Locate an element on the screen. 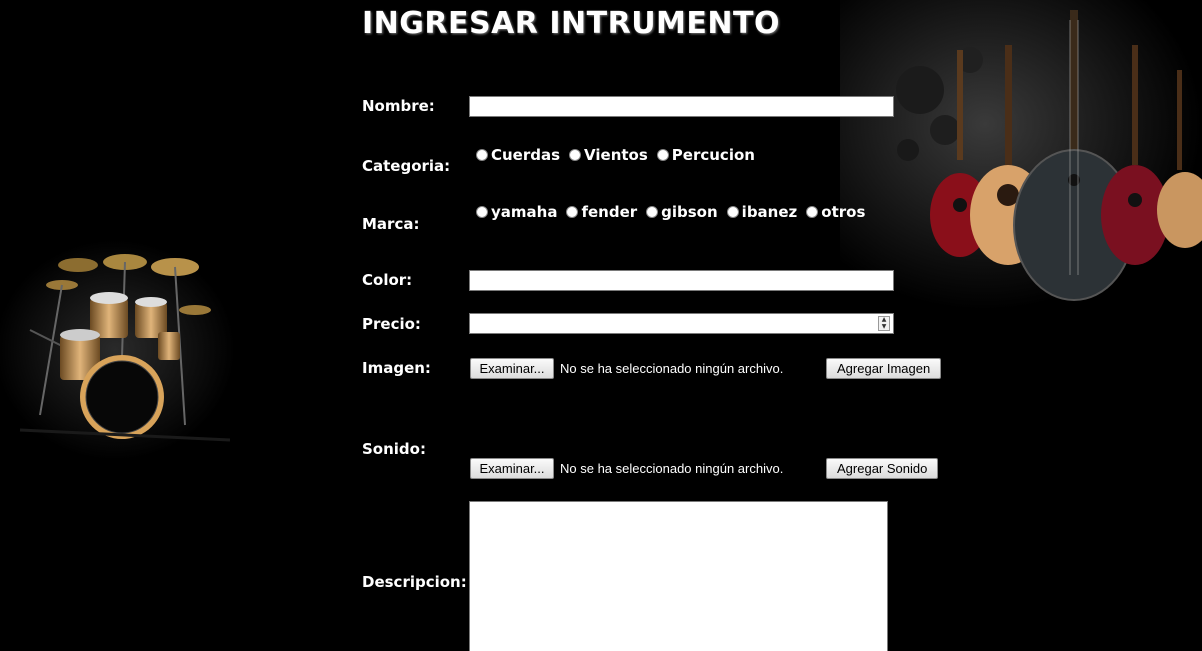 The image size is (1202, 651). marca-option-label: yamaha is located at coordinates (524, 212).